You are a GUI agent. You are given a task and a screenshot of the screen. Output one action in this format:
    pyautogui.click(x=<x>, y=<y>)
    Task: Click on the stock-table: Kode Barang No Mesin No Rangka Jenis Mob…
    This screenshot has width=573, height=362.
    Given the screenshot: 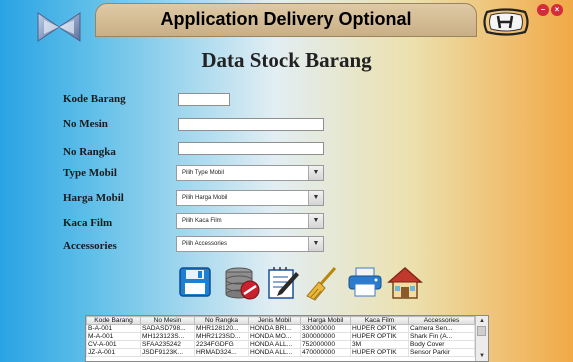 What is the action you would take?
    pyautogui.click(x=287, y=338)
    